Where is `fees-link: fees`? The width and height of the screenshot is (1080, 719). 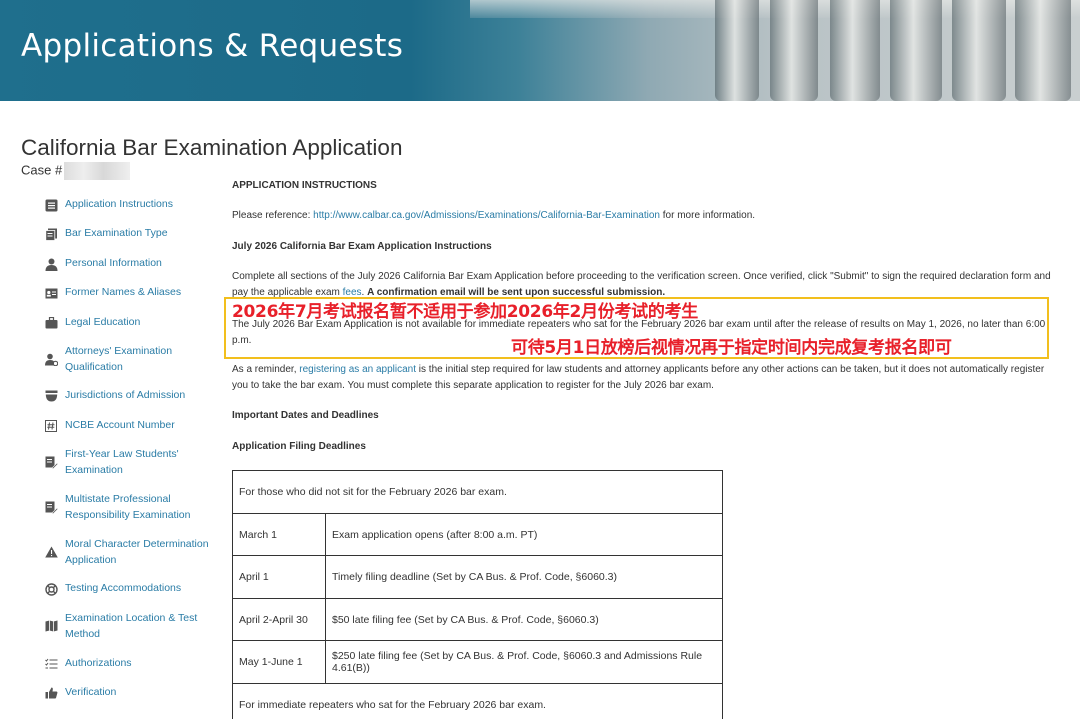 fees-link: fees is located at coordinates (352, 292).